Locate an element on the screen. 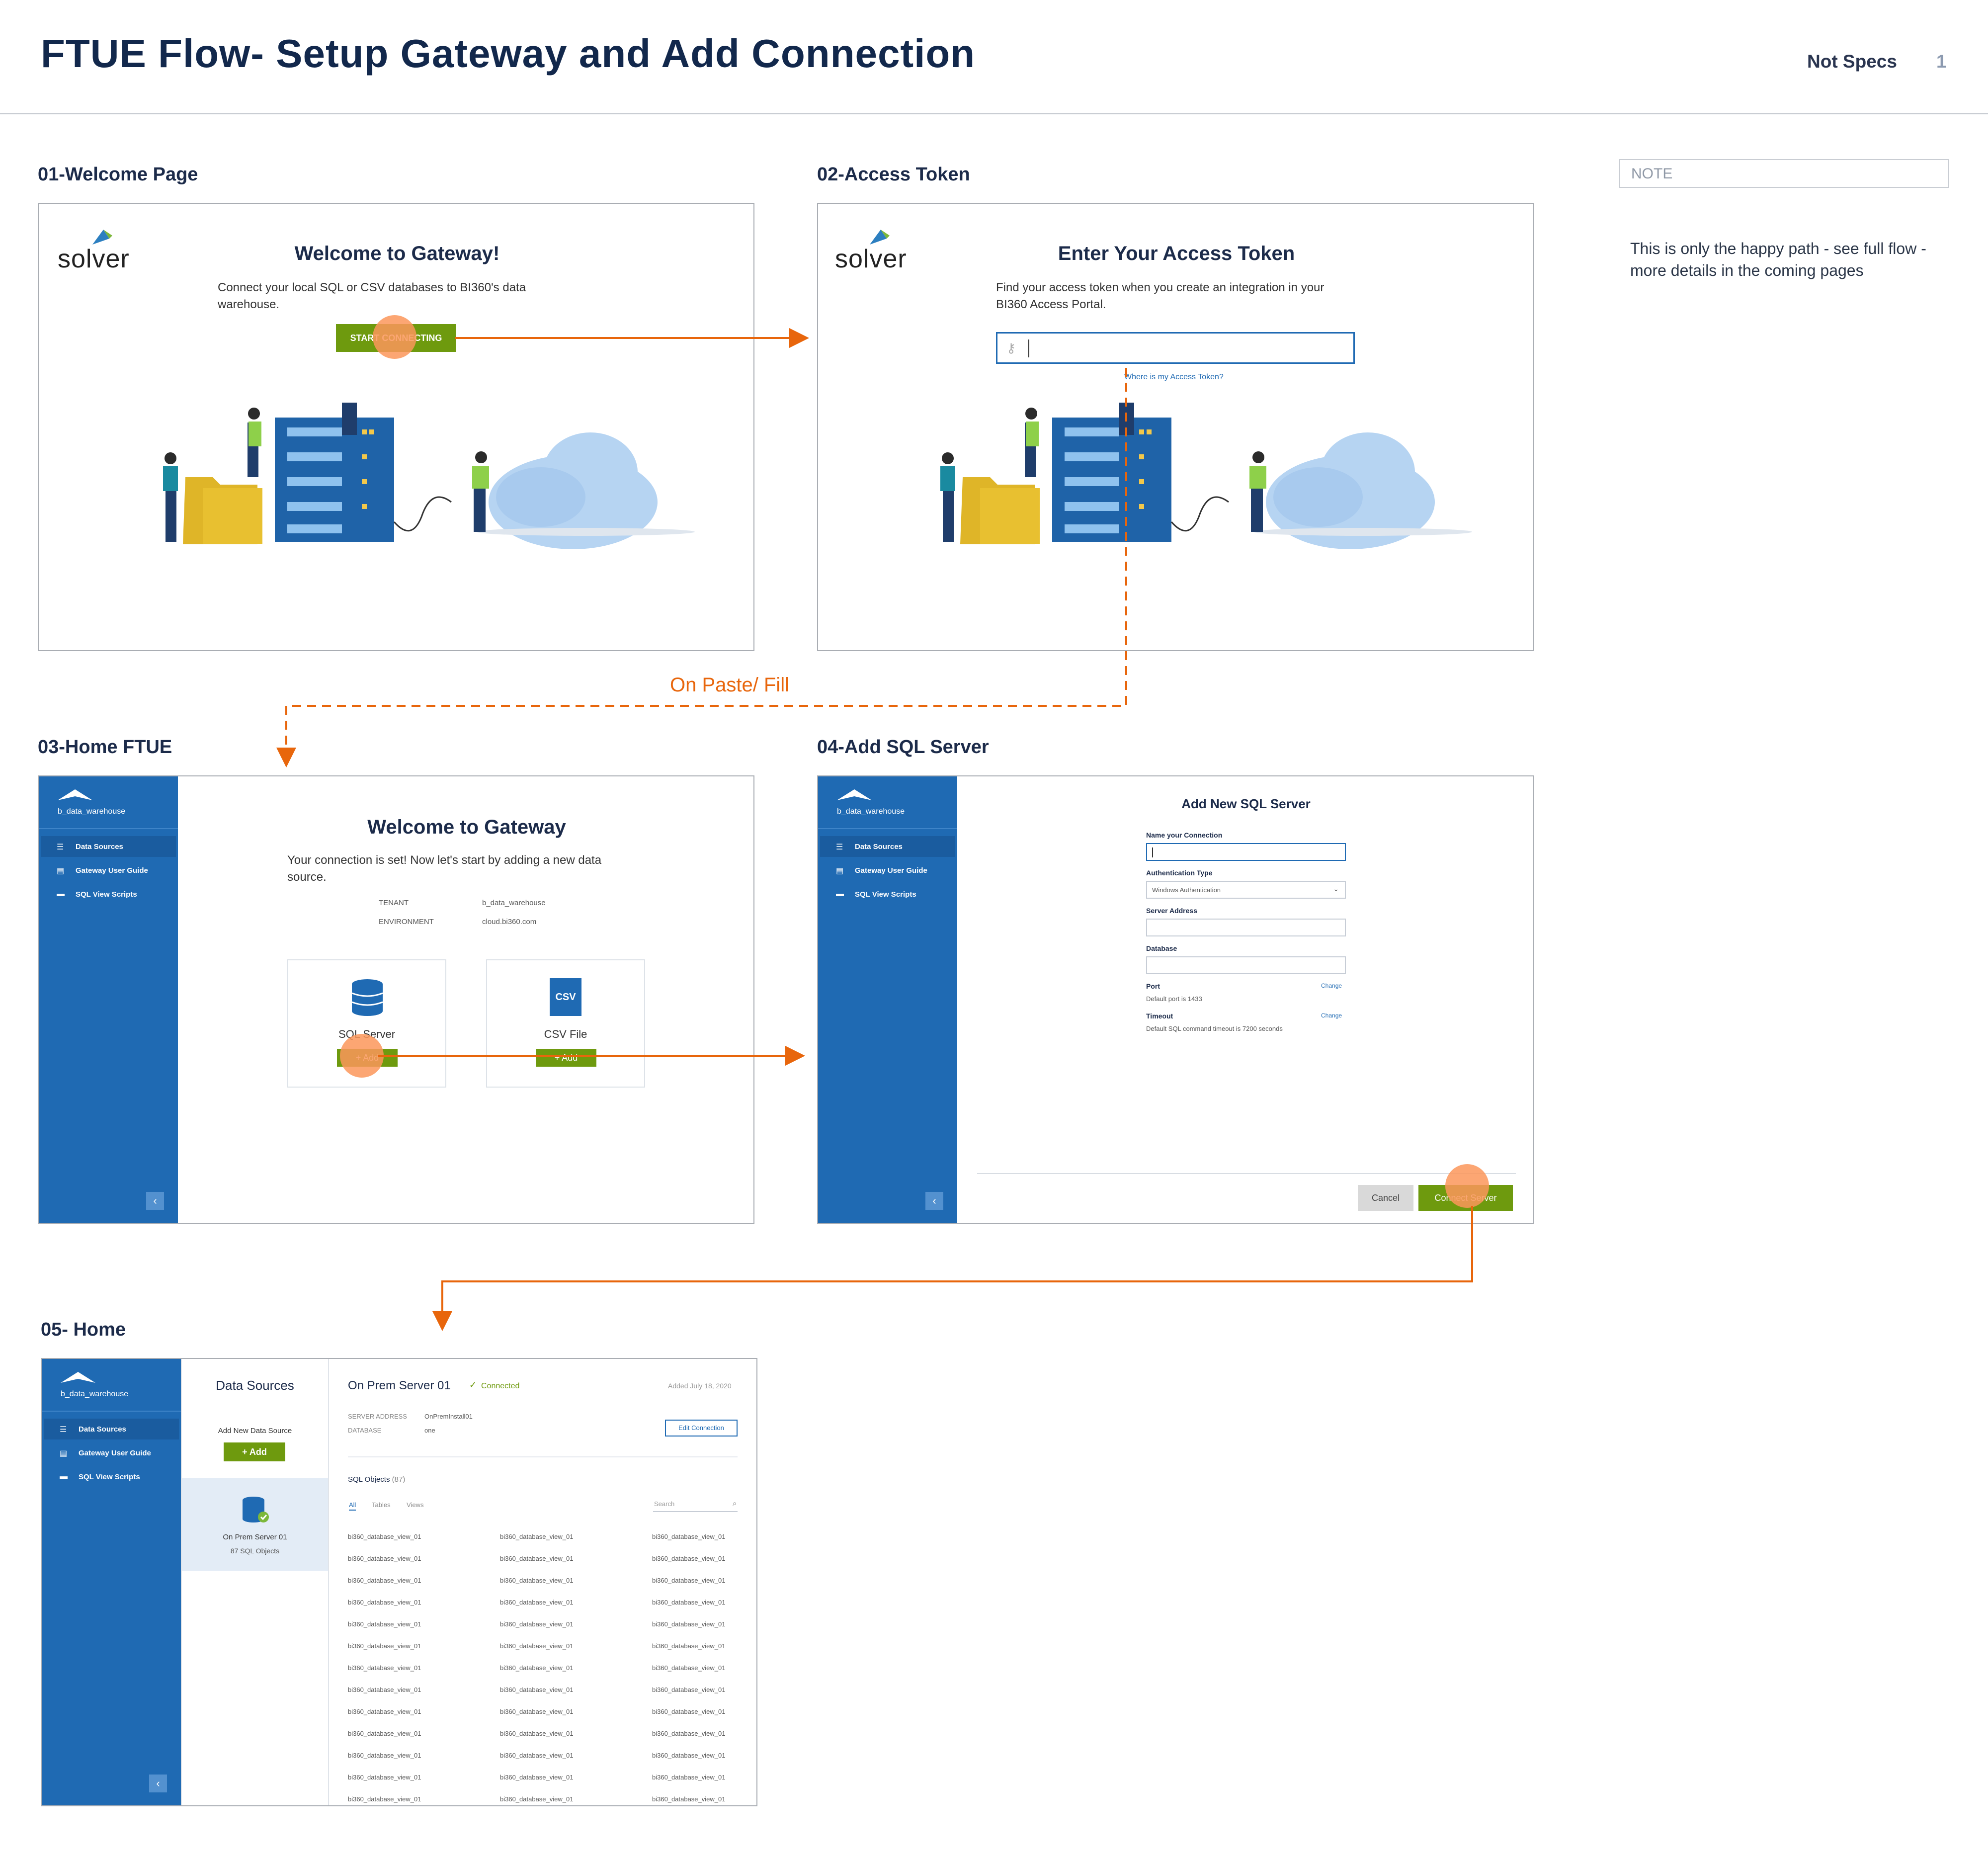  on-paste-label: On Paste/ Fill is located at coordinates (730, 685).